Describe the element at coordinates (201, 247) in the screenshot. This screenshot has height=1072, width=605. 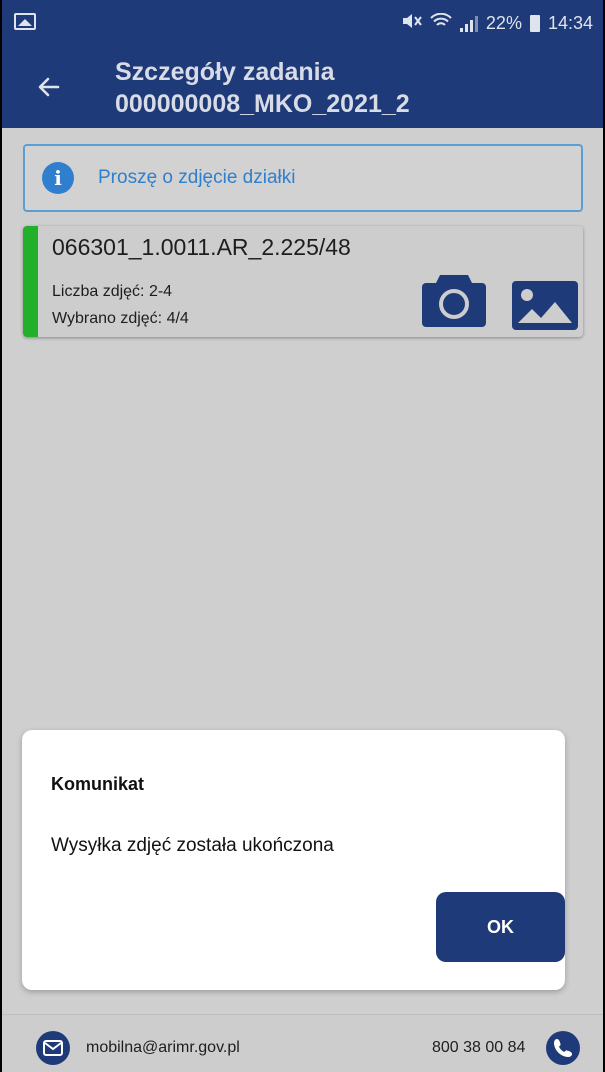
I see `parcel-name: 066301_1.0011.AR_2.225/48` at that location.